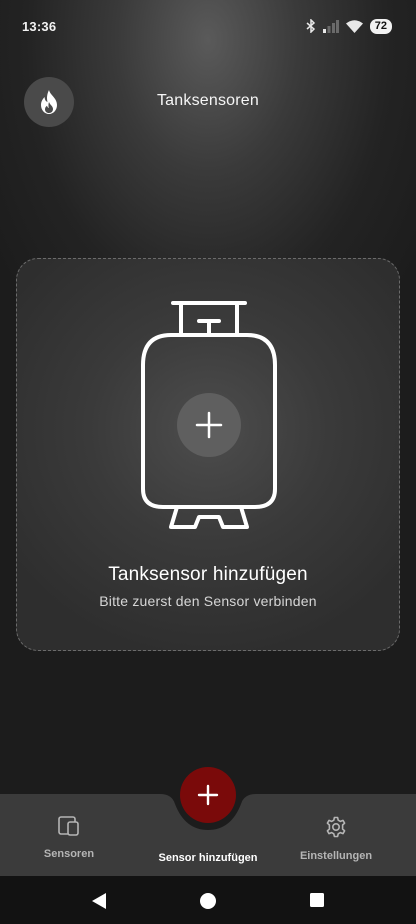 The image size is (416, 924). What do you see at coordinates (99, 901) in the screenshot?
I see `back-icon` at bounding box center [99, 901].